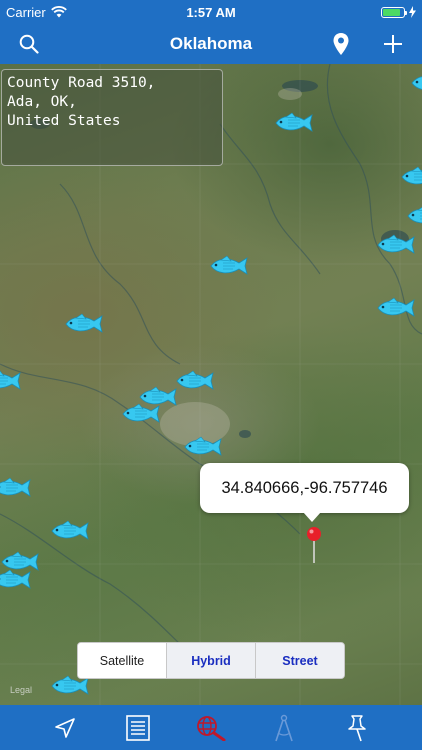 The image size is (422, 750). I want to click on page-title: Oklahoma, so click(211, 43).